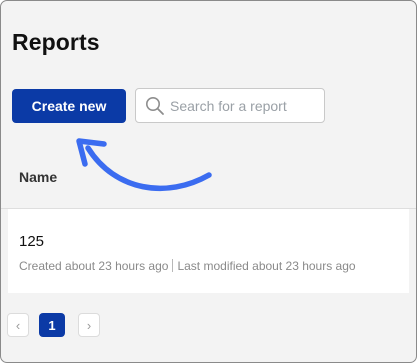  I want to click on search-box, so click(230, 105).